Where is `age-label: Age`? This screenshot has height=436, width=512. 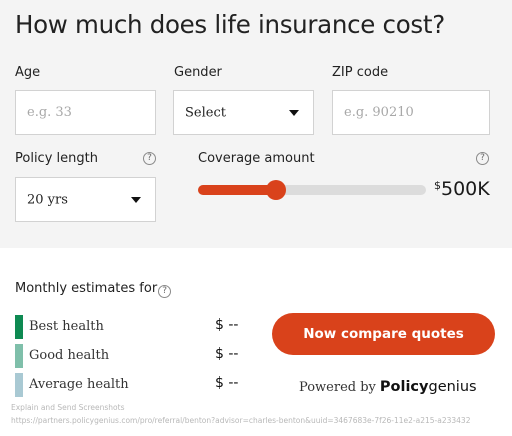 age-label: Age is located at coordinates (28, 72).